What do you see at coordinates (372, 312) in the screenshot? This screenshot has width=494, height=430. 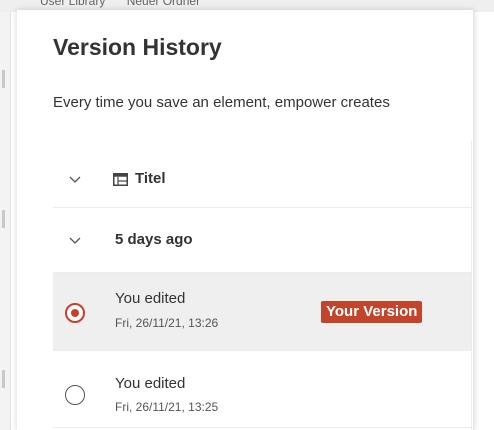 I see `your-version-badge: Your Version` at bounding box center [372, 312].